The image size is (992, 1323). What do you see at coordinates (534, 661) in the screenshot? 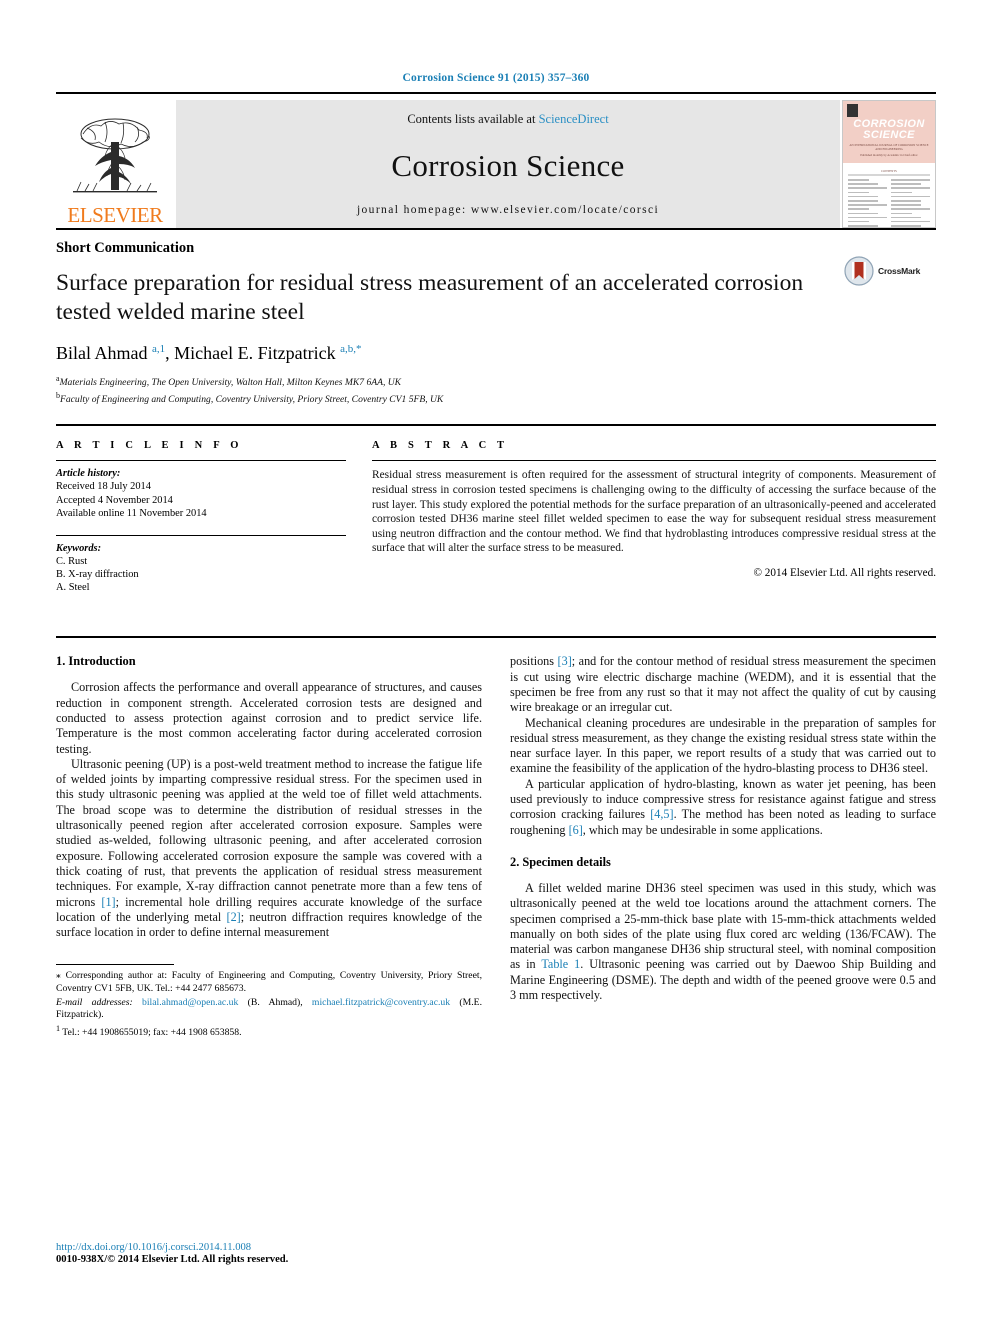
I see `paragraph-part: positions` at bounding box center [534, 661].